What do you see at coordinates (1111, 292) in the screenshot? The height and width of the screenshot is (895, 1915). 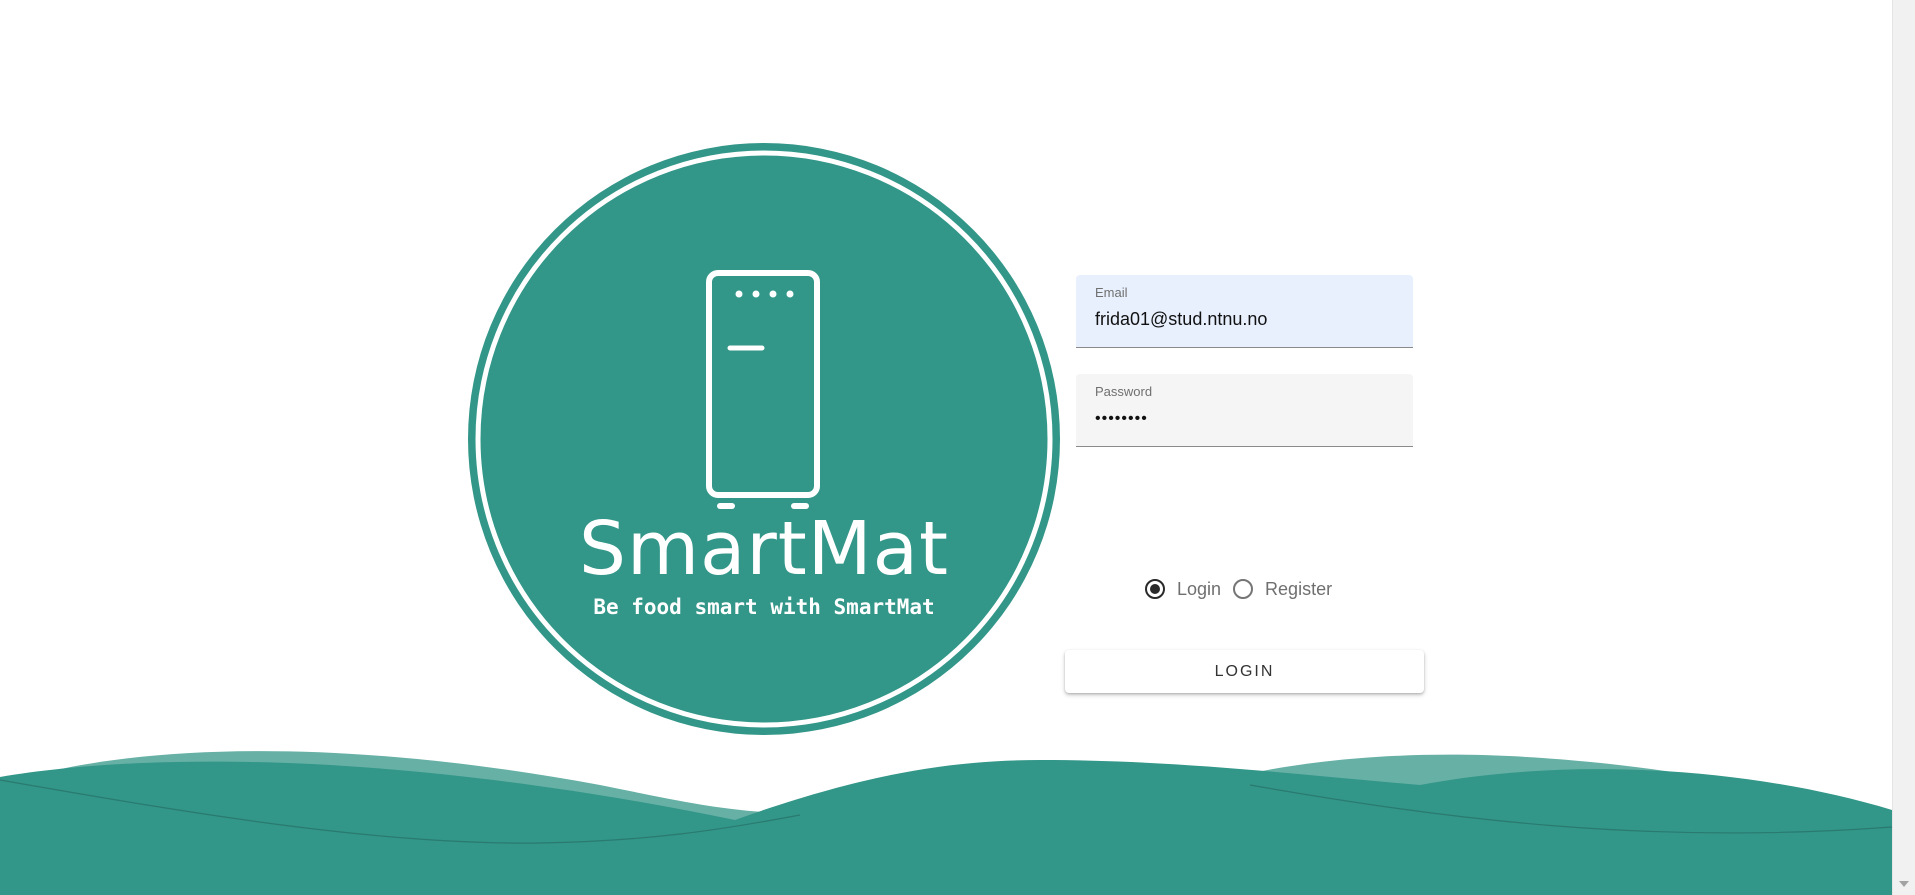 I see `email-label: Email` at bounding box center [1111, 292].